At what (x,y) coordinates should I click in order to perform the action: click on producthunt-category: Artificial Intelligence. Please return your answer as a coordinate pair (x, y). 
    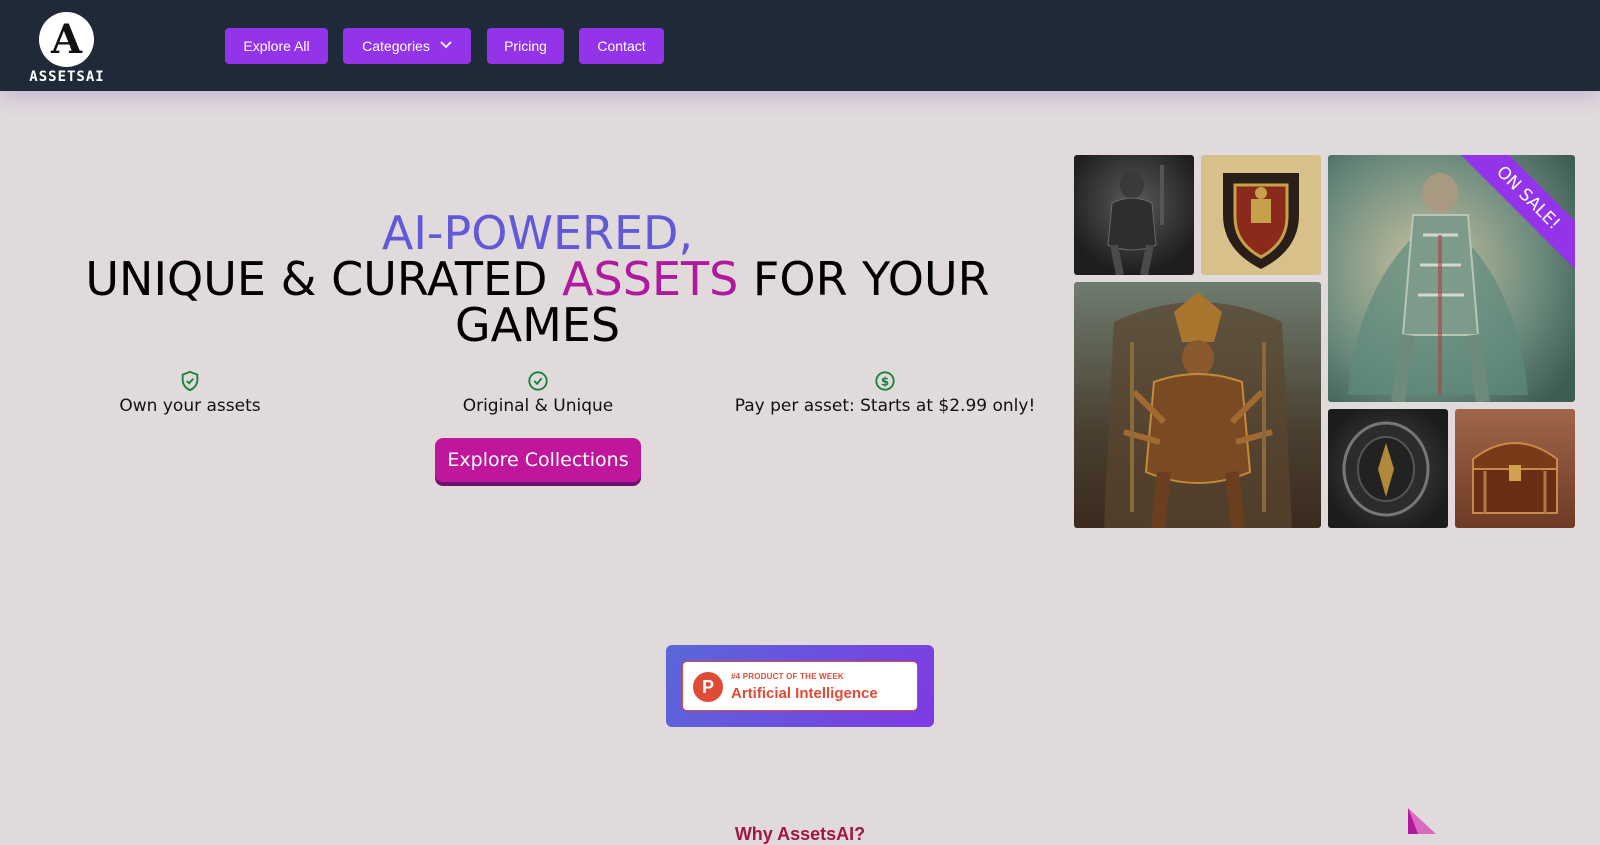
    Looking at the image, I should click on (804, 693).